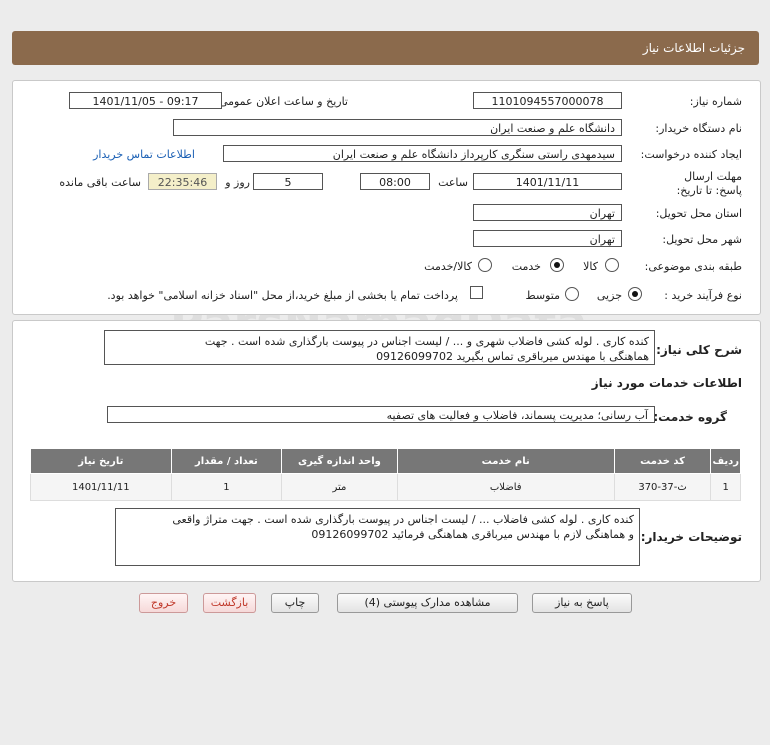 The width and height of the screenshot is (770, 745). What do you see at coordinates (547, 100) in the screenshot?
I see `need-number-field: 1101094557000078` at bounding box center [547, 100].